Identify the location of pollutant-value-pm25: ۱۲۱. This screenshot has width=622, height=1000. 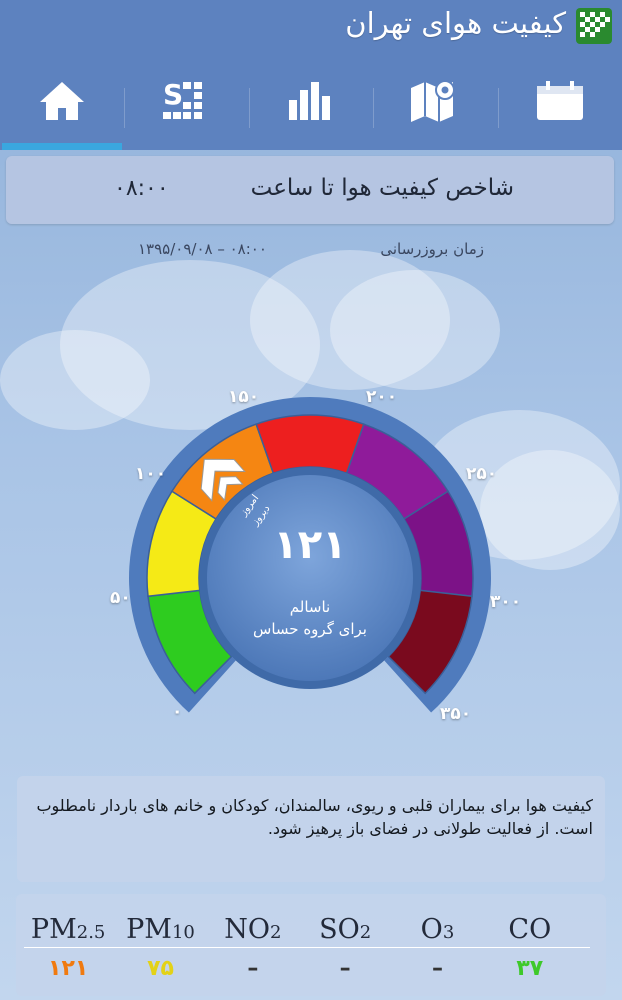
(68, 968).